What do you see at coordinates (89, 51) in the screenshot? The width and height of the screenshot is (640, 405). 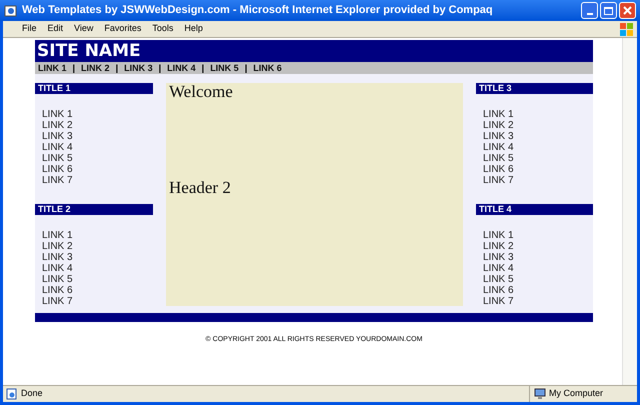 I see `site-name: SITE NAME` at bounding box center [89, 51].